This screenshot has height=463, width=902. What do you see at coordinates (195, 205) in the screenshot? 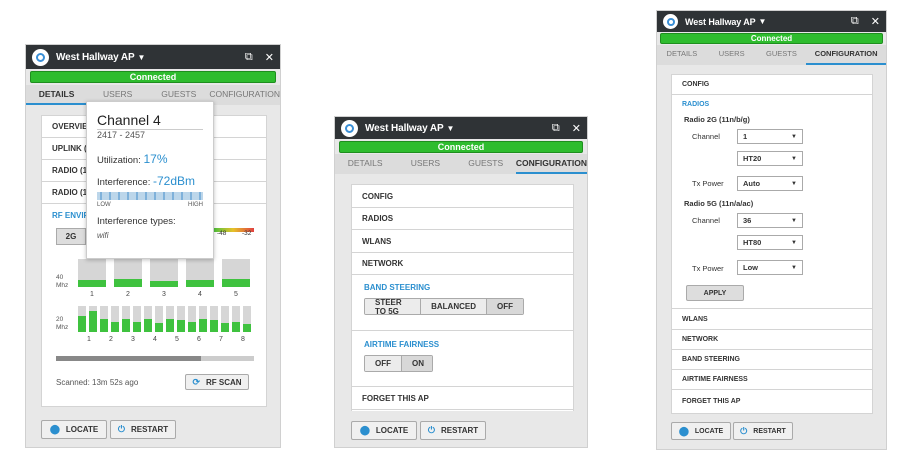
I see `high-label: HIGH` at bounding box center [195, 205].